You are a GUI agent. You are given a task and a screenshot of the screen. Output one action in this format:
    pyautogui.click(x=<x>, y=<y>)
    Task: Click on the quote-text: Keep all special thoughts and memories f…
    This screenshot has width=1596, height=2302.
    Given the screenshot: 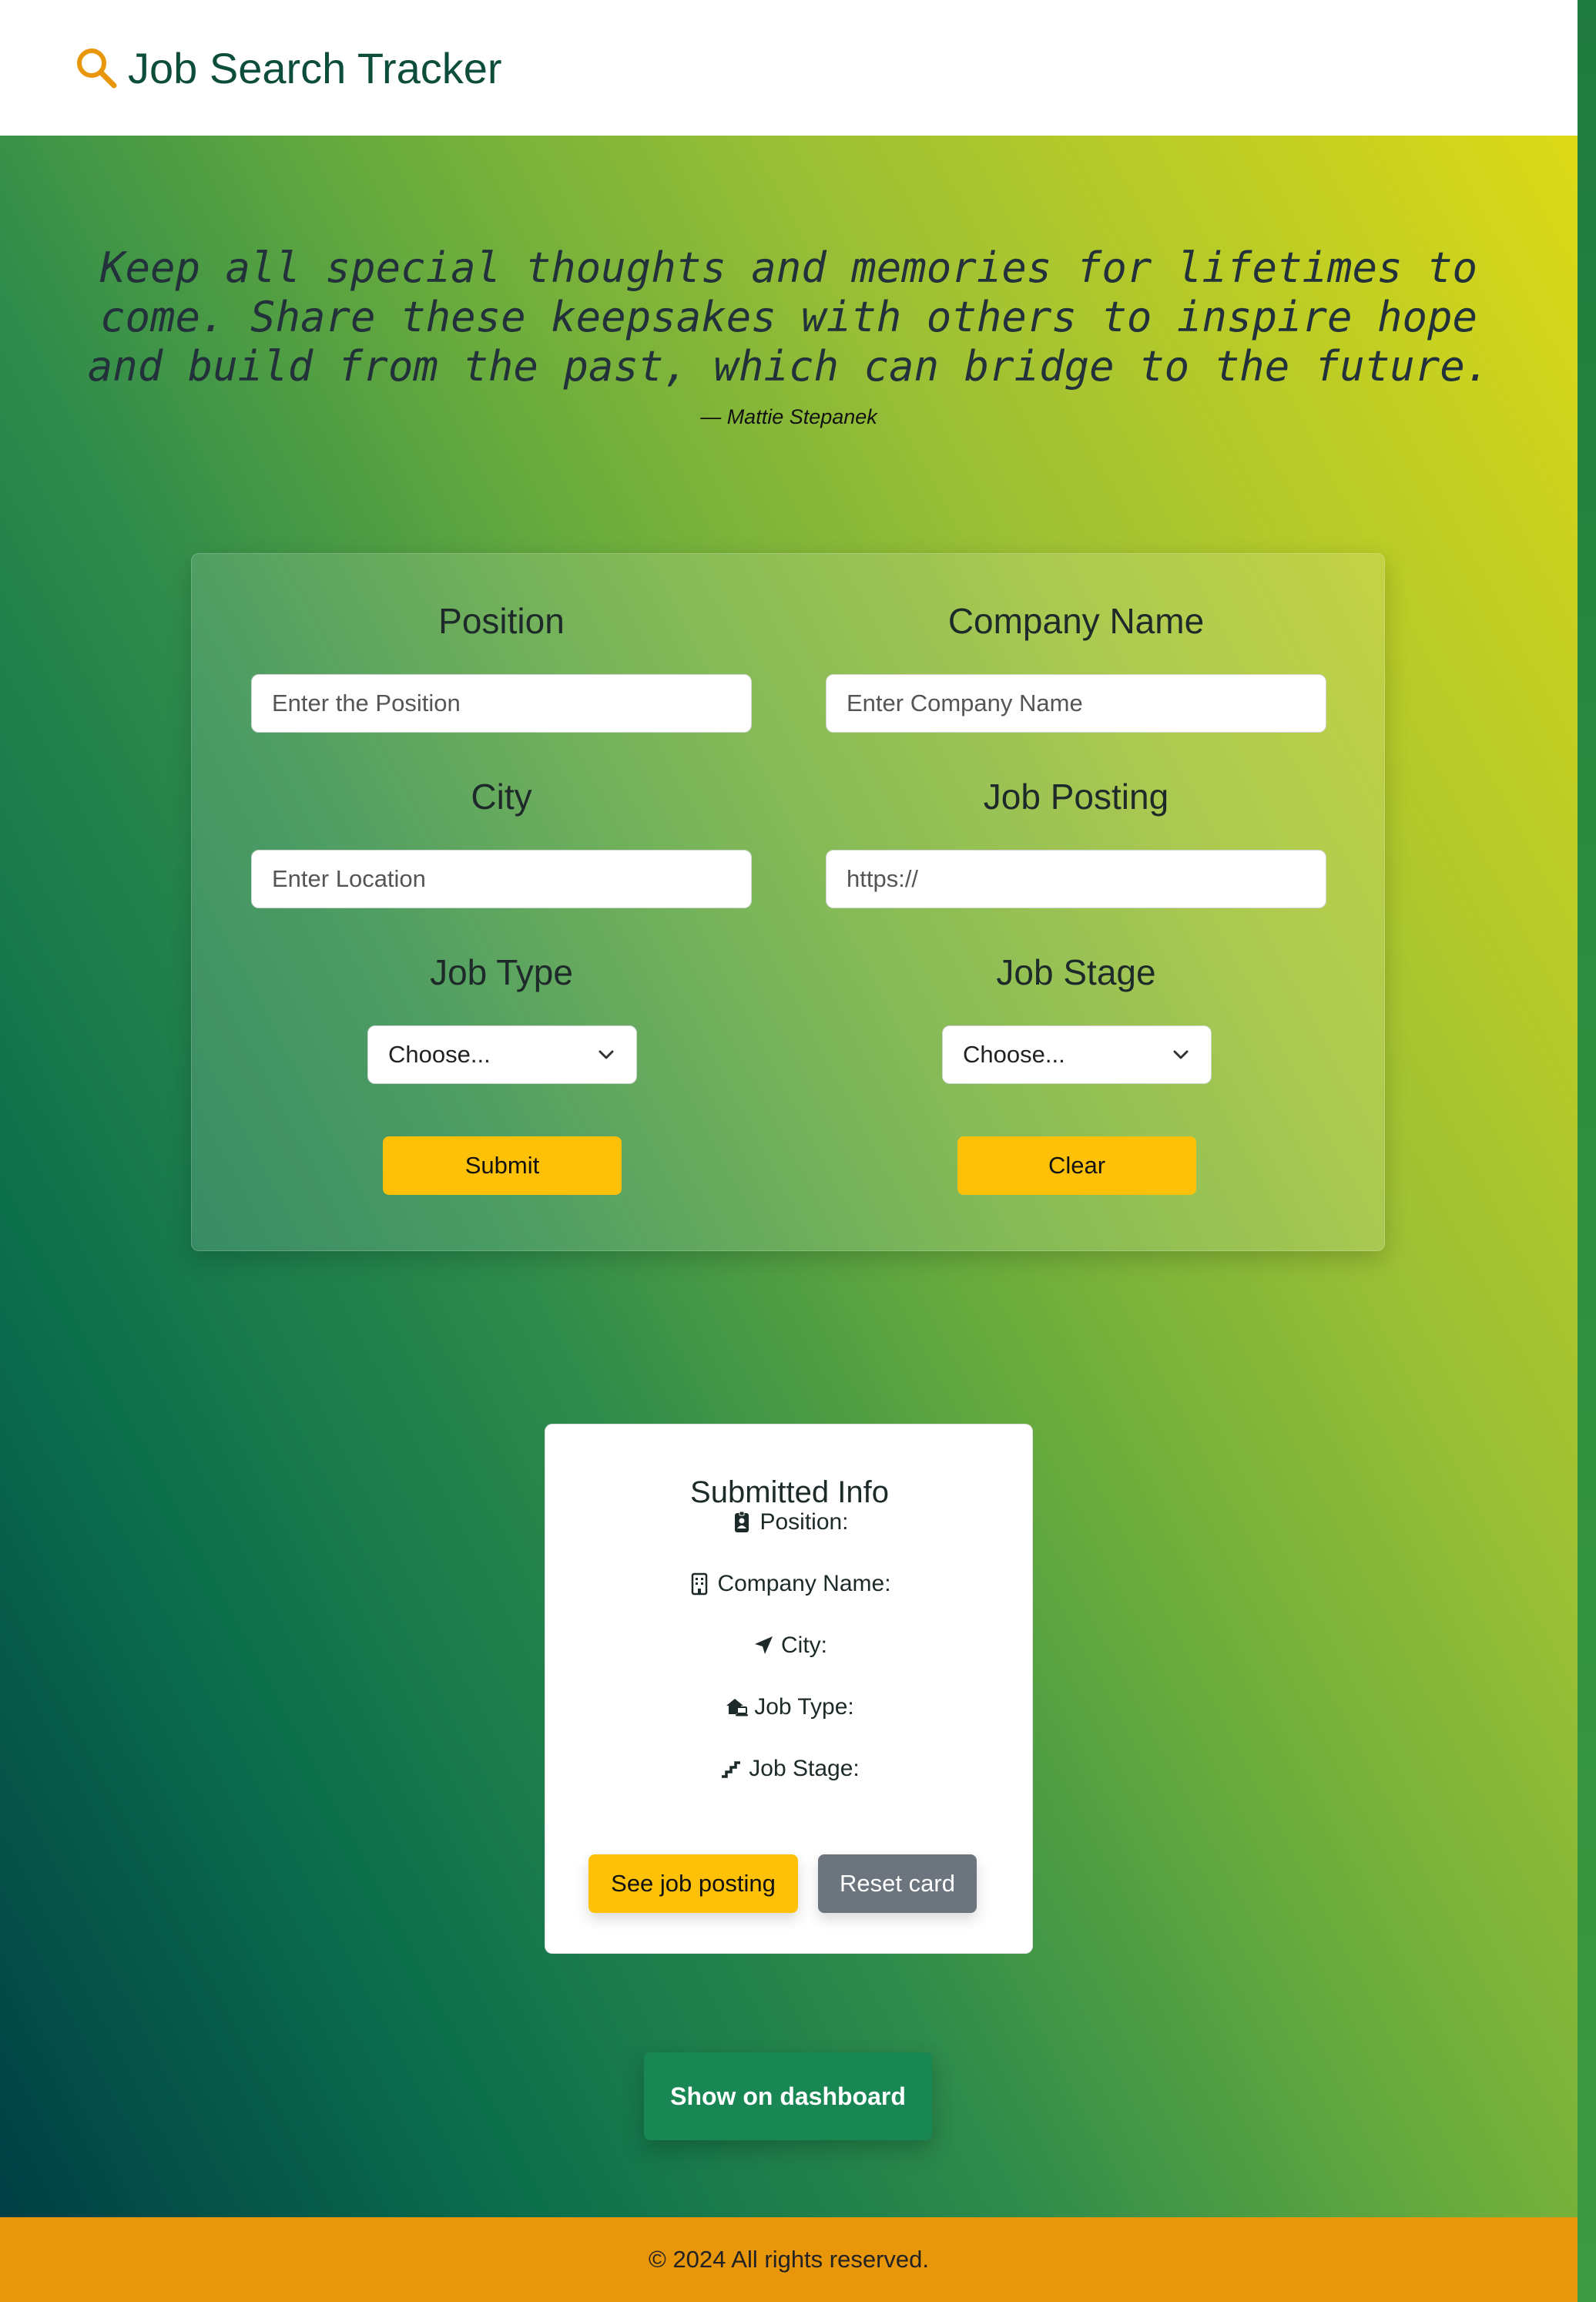 What is the action you would take?
    pyautogui.click(x=789, y=317)
    